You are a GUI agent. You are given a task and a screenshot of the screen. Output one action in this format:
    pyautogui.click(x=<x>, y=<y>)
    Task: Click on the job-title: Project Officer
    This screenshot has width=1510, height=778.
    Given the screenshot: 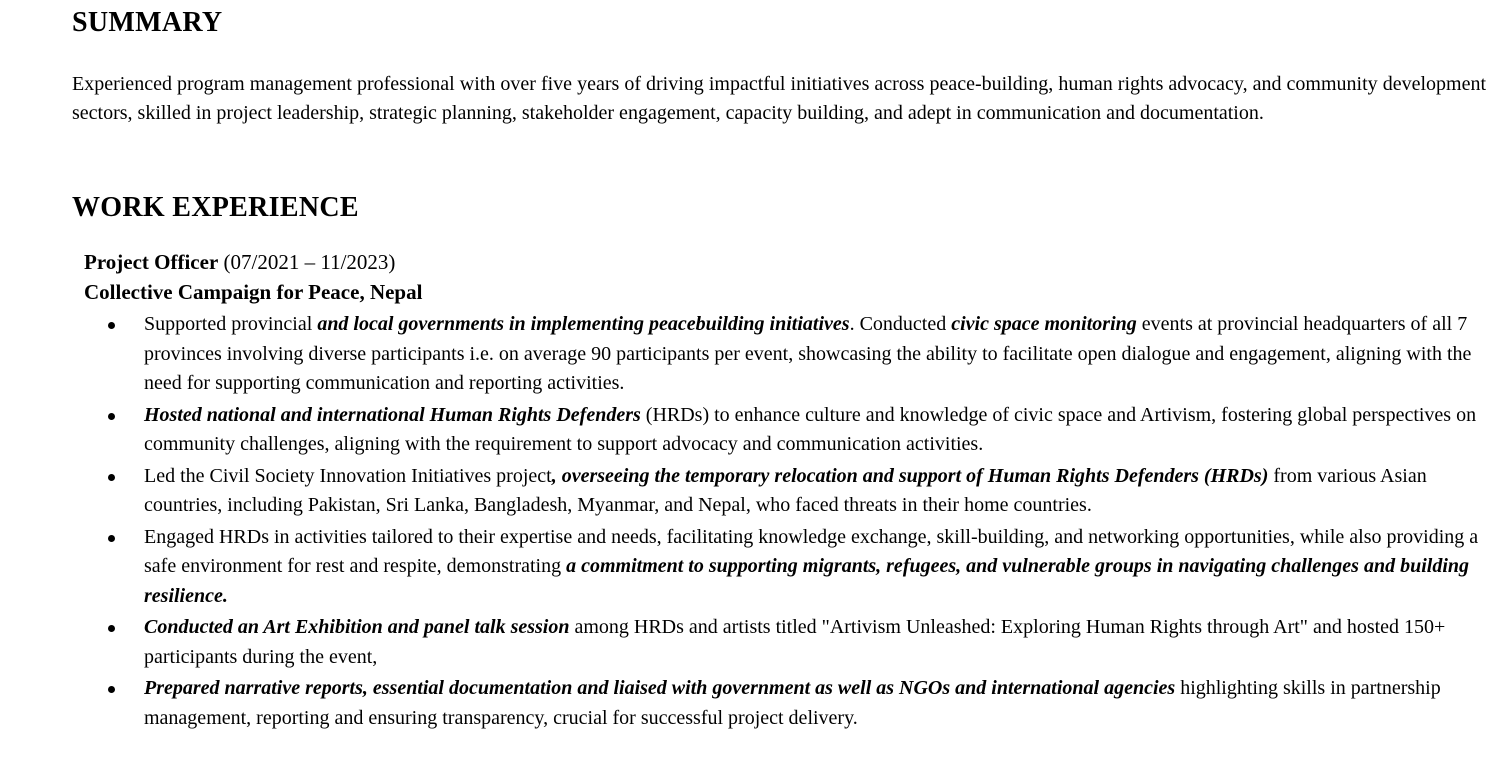 What is the action you would take?
    pyautogui.click(x=151, y=262)
    